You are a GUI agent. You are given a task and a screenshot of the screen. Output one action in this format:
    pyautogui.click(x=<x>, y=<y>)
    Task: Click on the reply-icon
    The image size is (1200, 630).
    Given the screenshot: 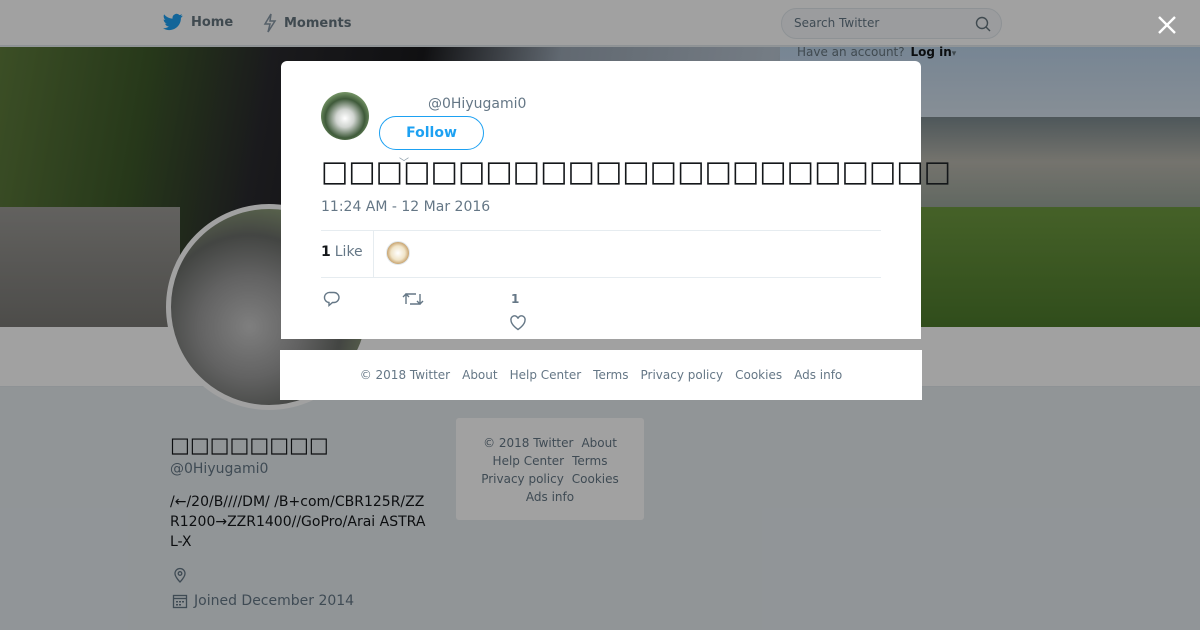 What is the action you would take?
    pyautogui.click(x=332, y=299)
    